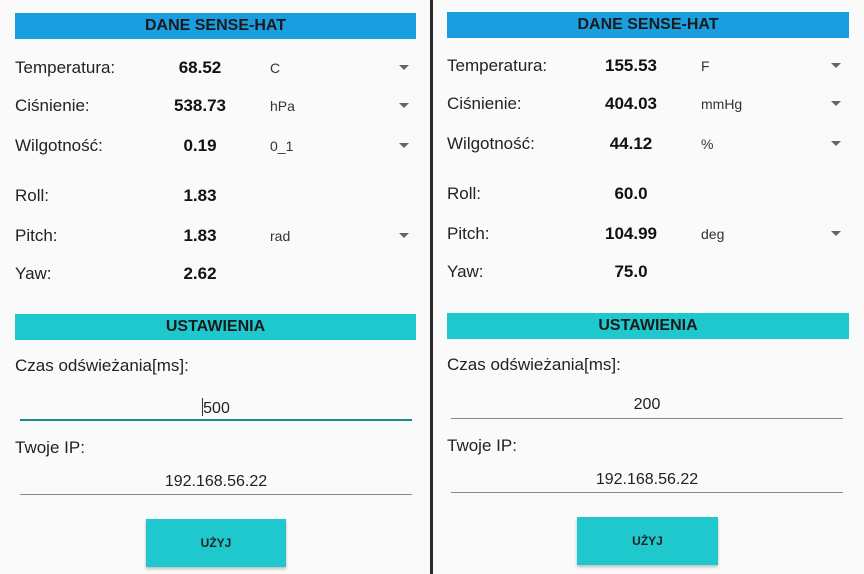 The width and height of the screenshot is (864, 574). Describe the element at coordinates (200, 67) in the screenshot. I see `temperature-value: 68.52` at that location.